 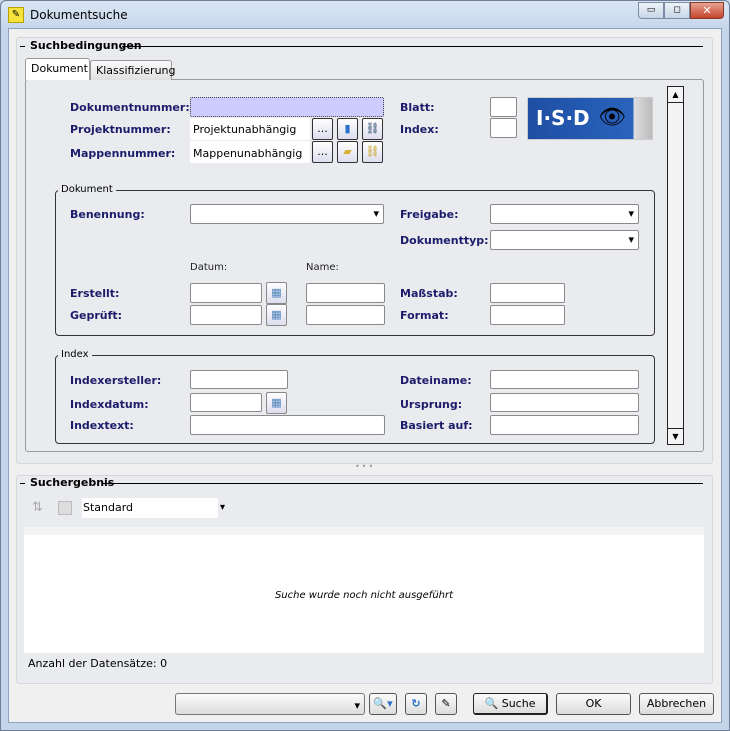 What do you see at coordinates (503, 128) in the screenshot?
I see `index-input` at bounding box center [503, 128].